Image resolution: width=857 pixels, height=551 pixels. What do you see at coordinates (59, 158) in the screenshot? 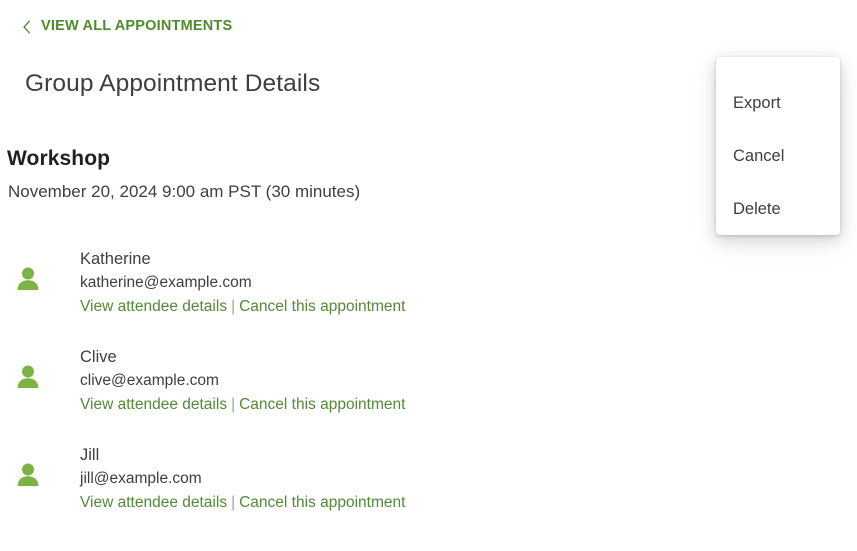
I see `appointment-name: Workshop` at bounding box center [59, 158].